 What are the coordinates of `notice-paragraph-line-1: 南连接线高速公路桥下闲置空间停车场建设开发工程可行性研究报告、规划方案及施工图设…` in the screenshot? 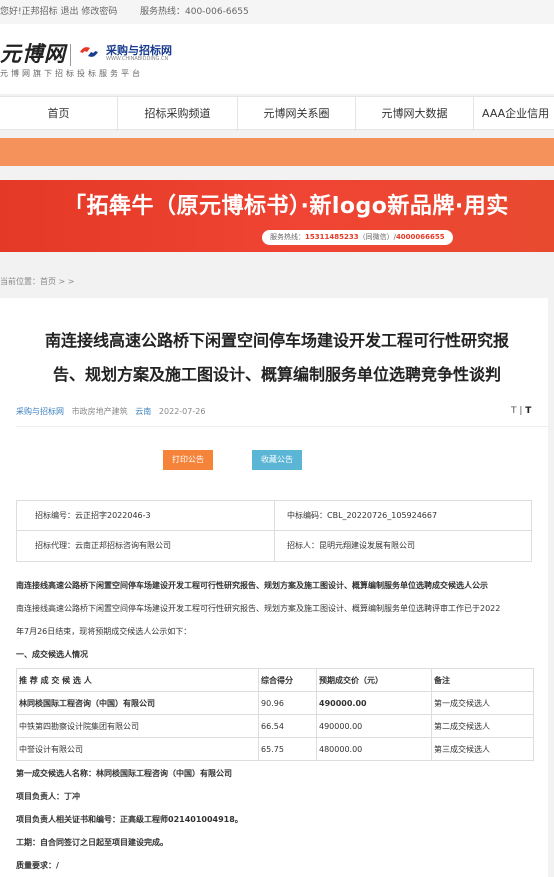 It's located at (258, 608).